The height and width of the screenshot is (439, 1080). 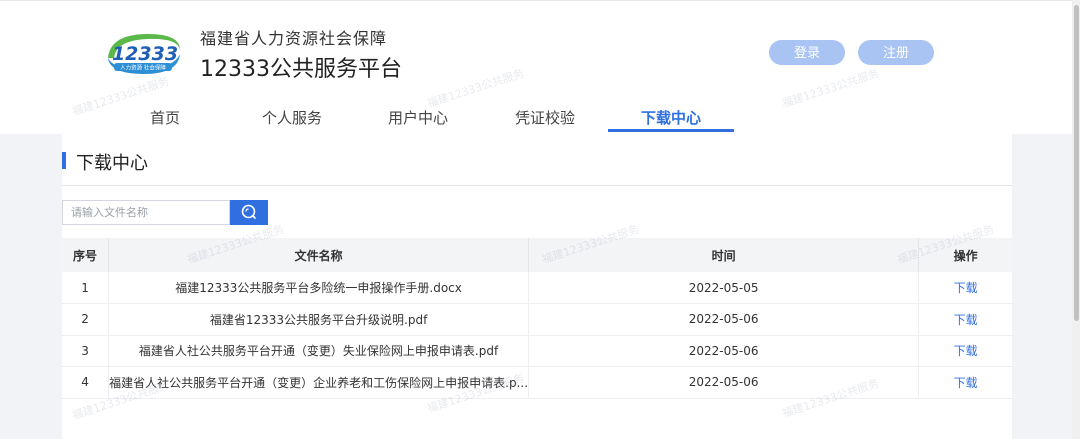 What do you see at coordinates (319, 288) in the screenshot?
I see `row-file-name: 福建12333公共服务平台多险统一申报操作手册.docx` at bounding box center [319, 288].